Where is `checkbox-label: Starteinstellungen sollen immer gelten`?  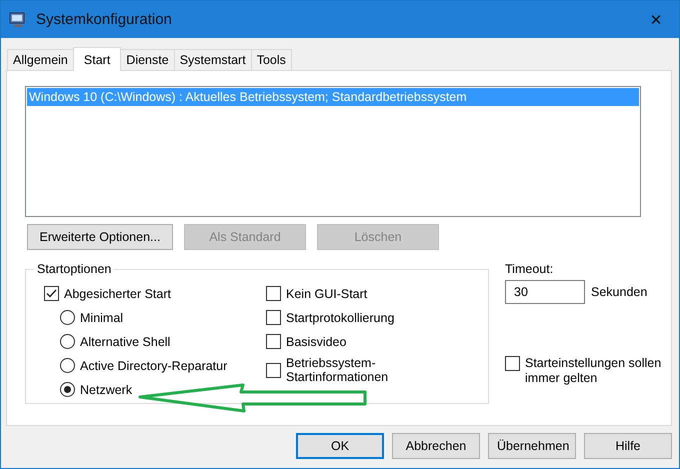 checkbox-label: Starteinstellungen sollen immer gelten is located at coordinates (593, 371).